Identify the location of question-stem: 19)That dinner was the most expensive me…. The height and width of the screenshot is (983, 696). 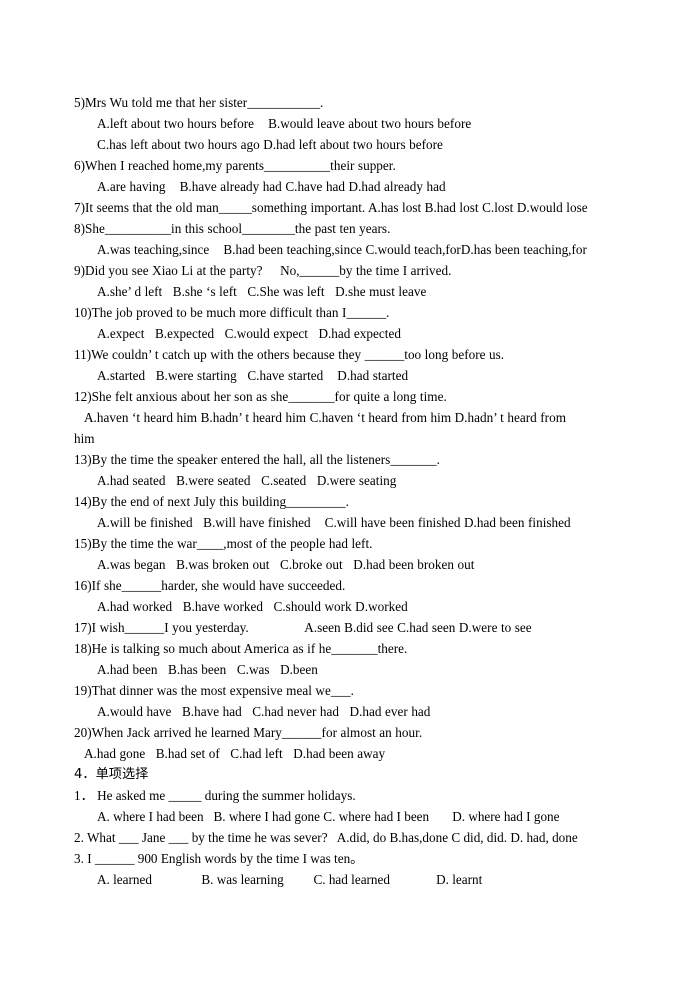
(214, 690).